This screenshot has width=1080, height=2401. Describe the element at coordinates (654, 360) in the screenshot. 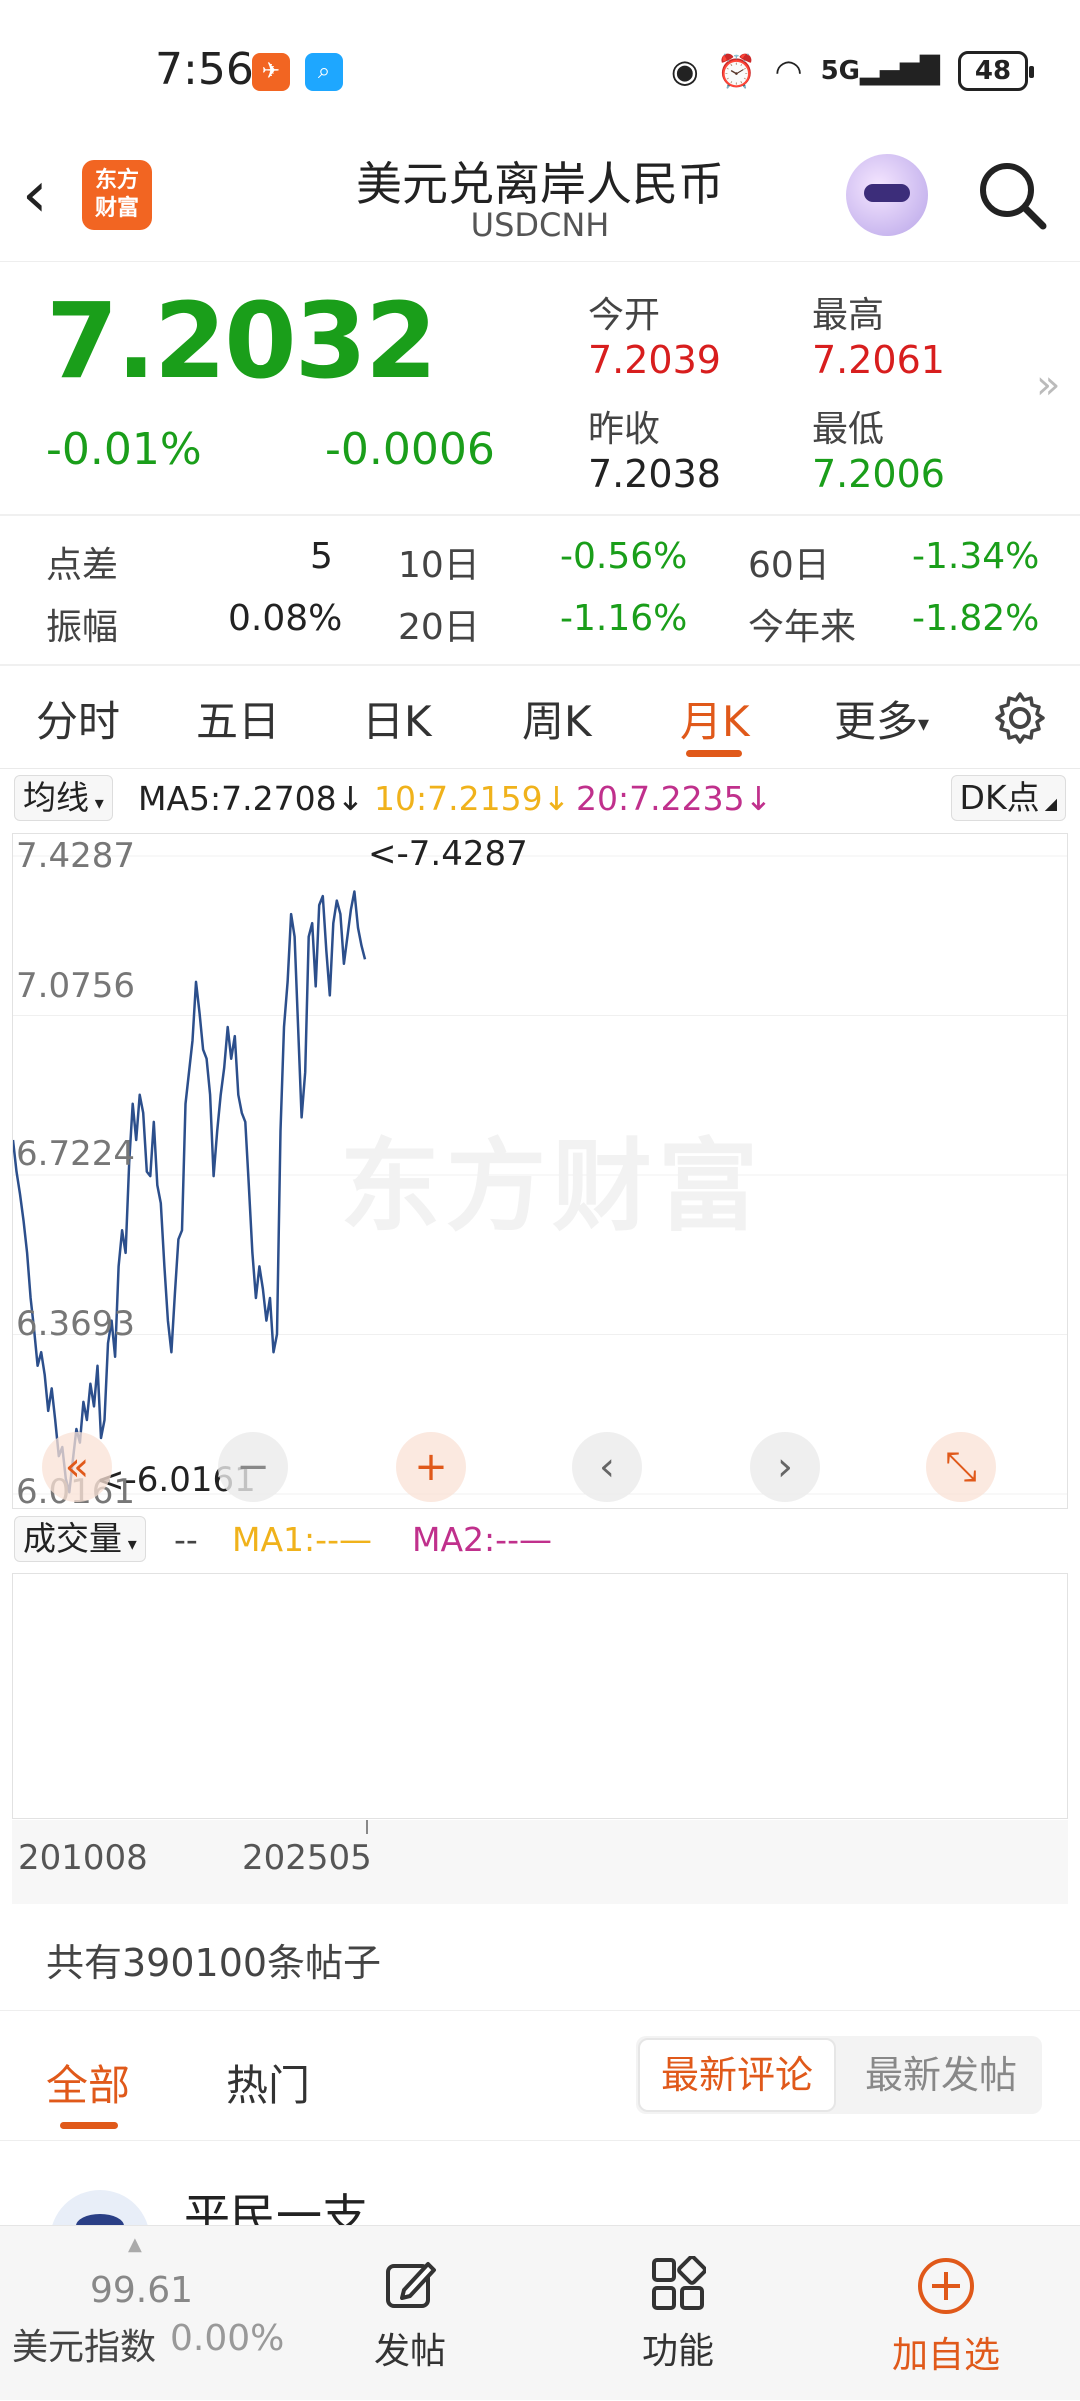

I see `open-value: 7.2039` at that location.